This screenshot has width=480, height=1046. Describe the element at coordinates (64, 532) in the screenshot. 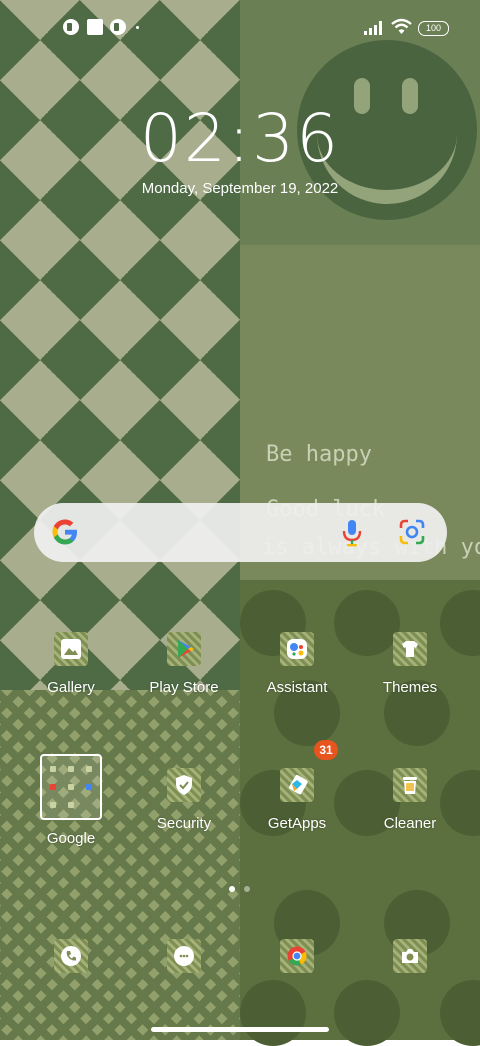

I see `google-logo-icon` at that location.